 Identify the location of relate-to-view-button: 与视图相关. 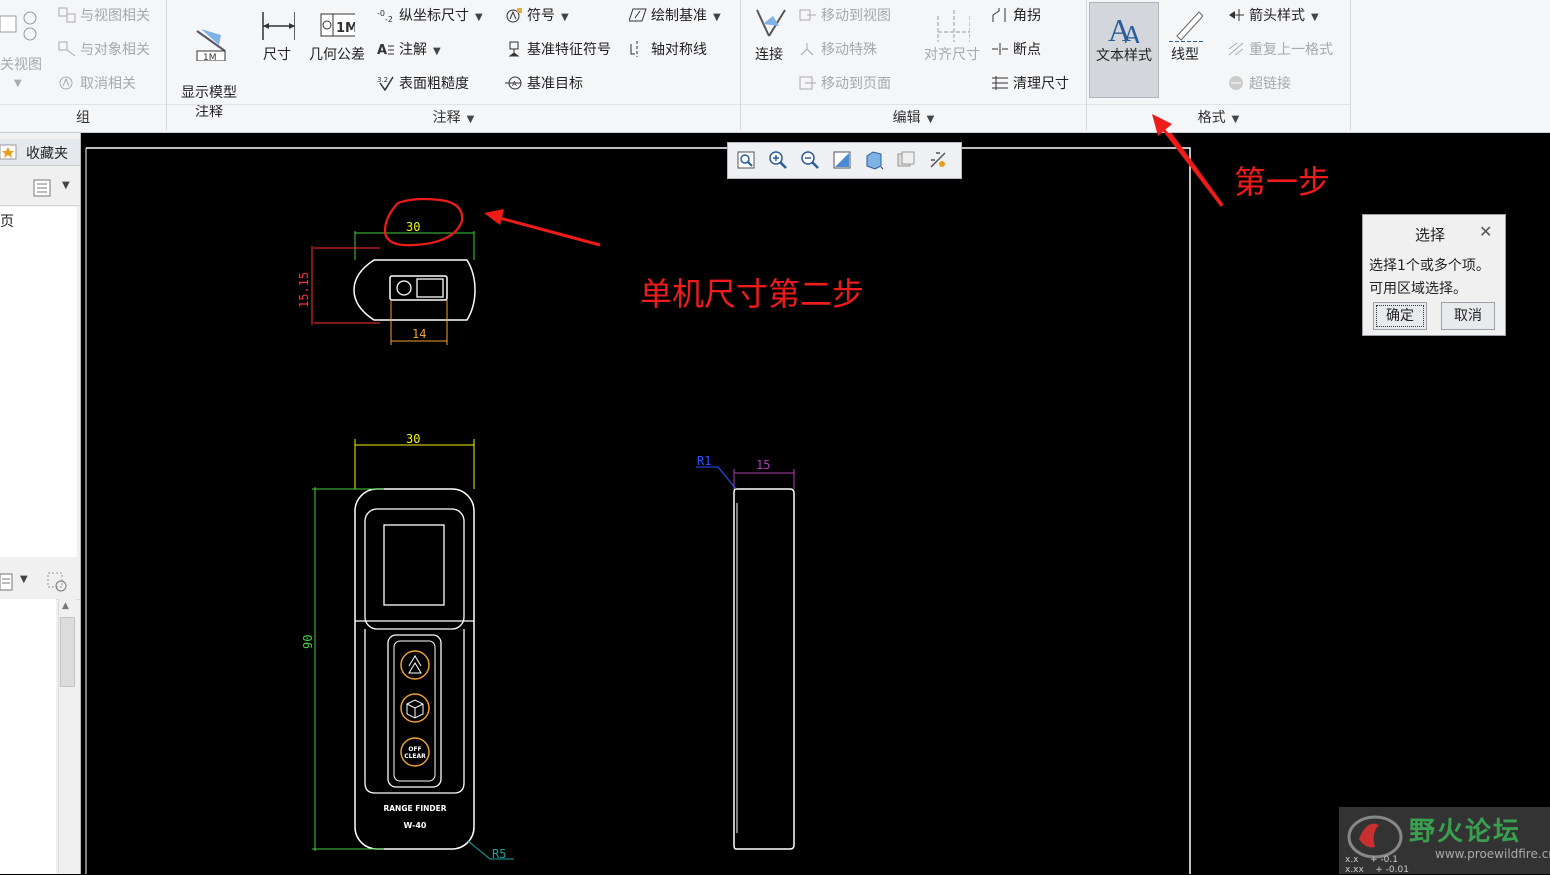
(104, 16).